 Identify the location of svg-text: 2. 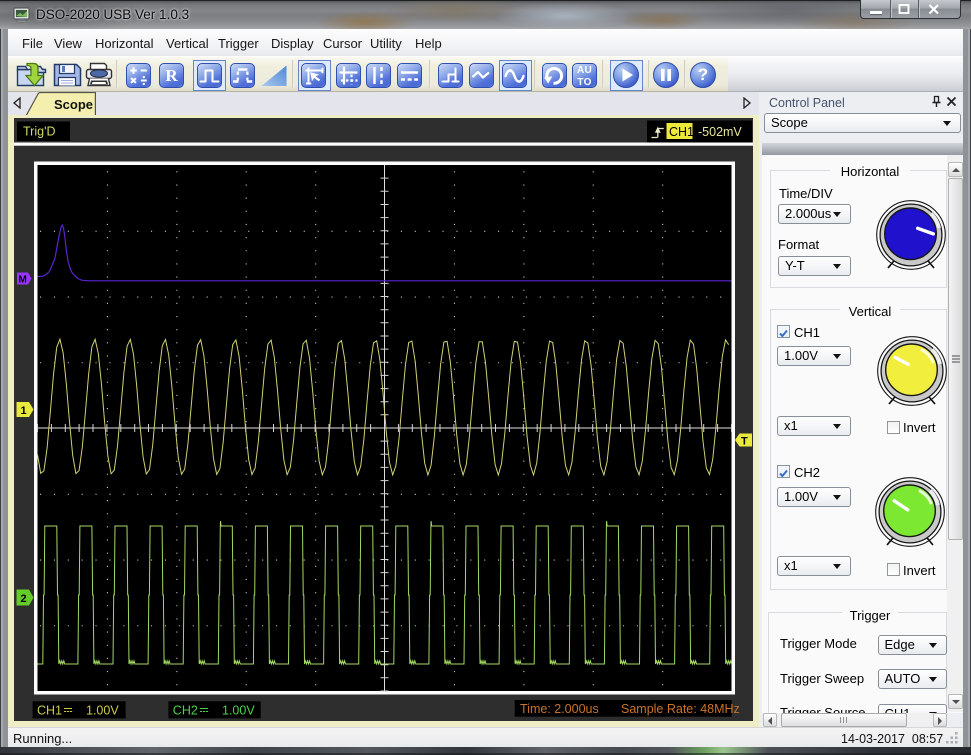
(24, 599).